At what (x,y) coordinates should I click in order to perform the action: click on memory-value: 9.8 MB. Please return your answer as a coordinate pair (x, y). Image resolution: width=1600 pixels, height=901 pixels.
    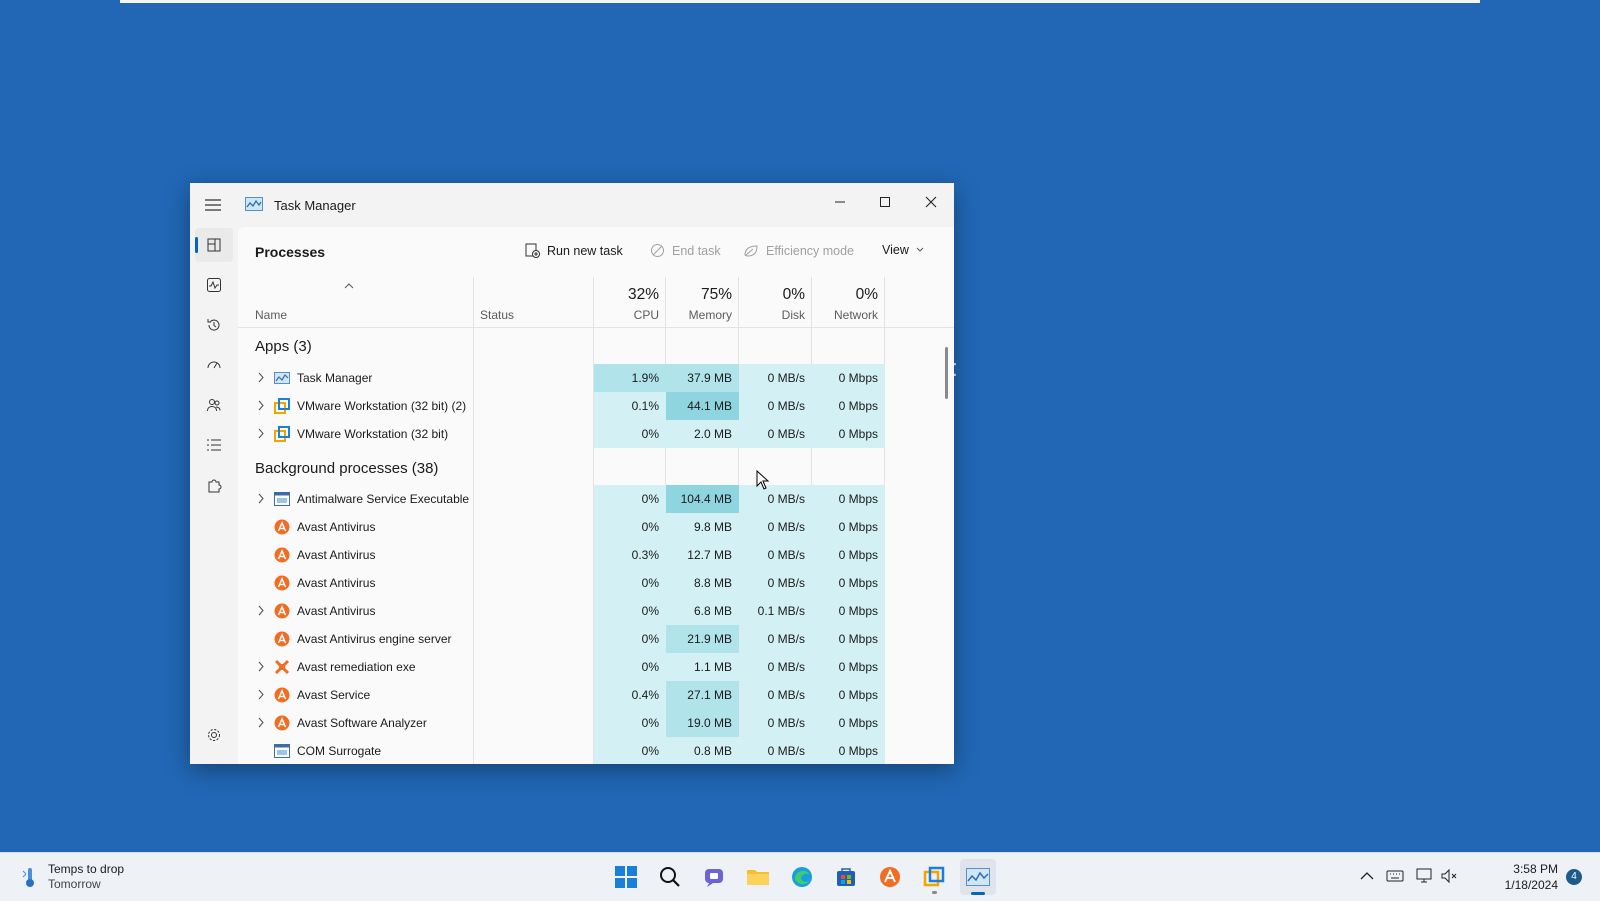
    Looking at the image, I should click on (702, 527).